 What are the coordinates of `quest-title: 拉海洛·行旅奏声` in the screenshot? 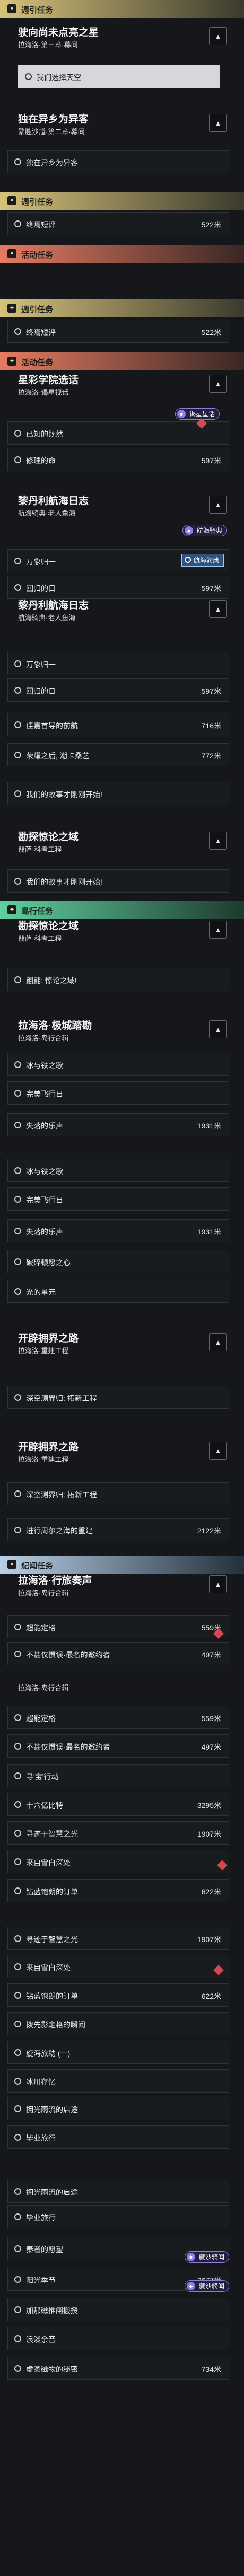 It's located at (55, 1580).